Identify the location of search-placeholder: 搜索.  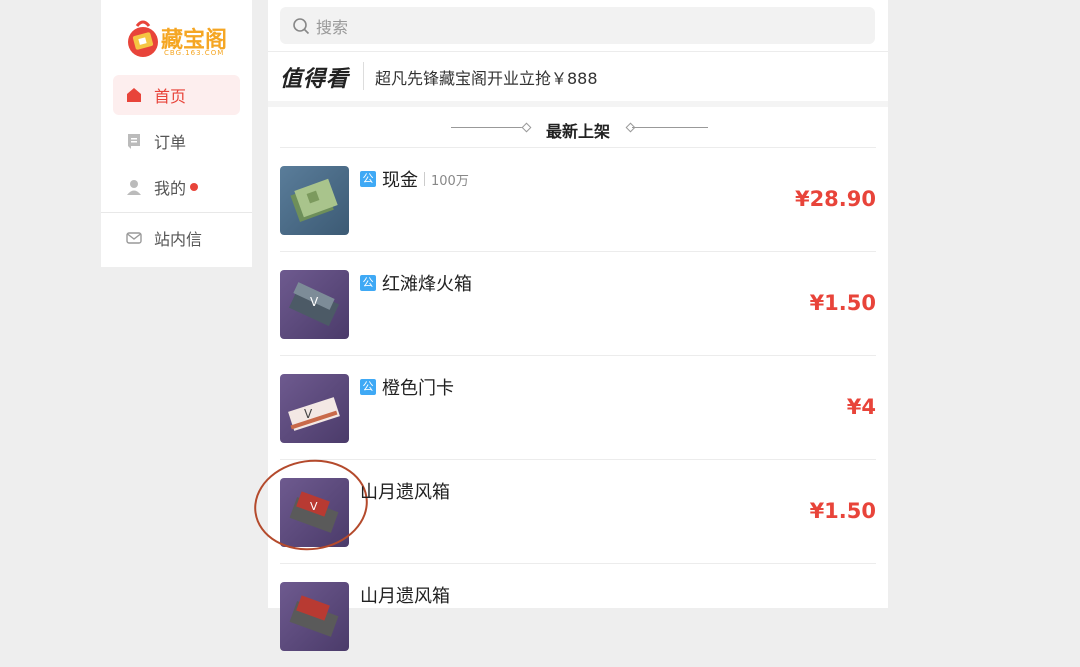
(332, 27).